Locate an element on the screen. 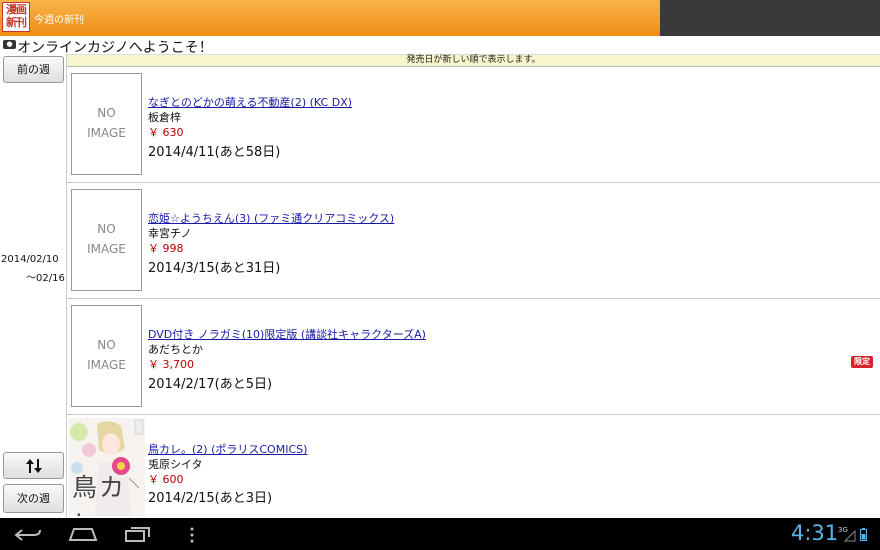 This screenshot has width=880, height=550. sort-notice: 発売日が新しい順で表示します。 is located at coordinates (473, 60).